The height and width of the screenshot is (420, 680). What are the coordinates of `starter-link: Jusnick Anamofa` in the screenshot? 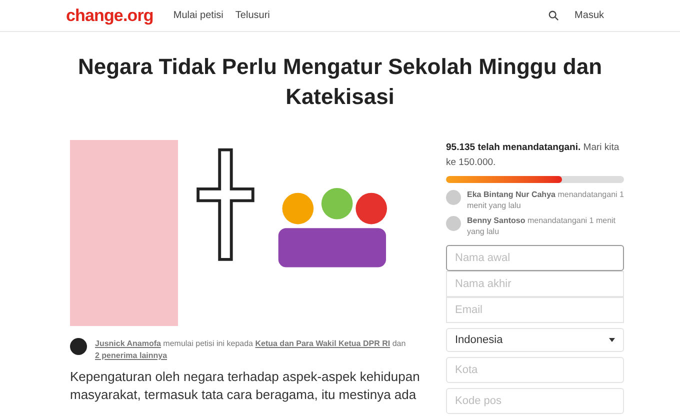 It's located at (128, 343).